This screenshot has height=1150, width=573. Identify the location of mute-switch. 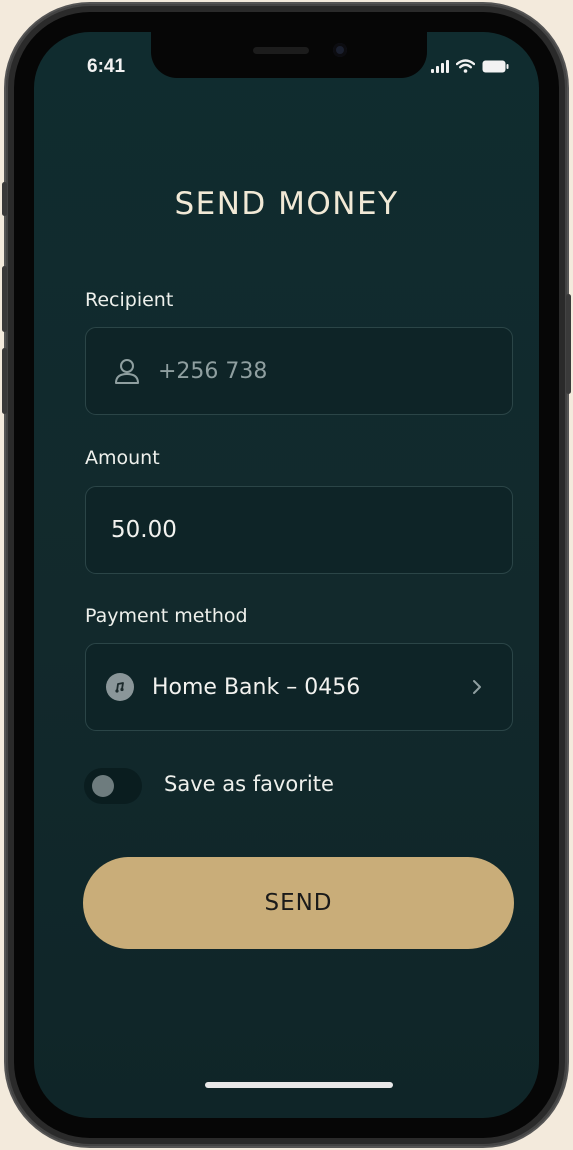
(4, 199).